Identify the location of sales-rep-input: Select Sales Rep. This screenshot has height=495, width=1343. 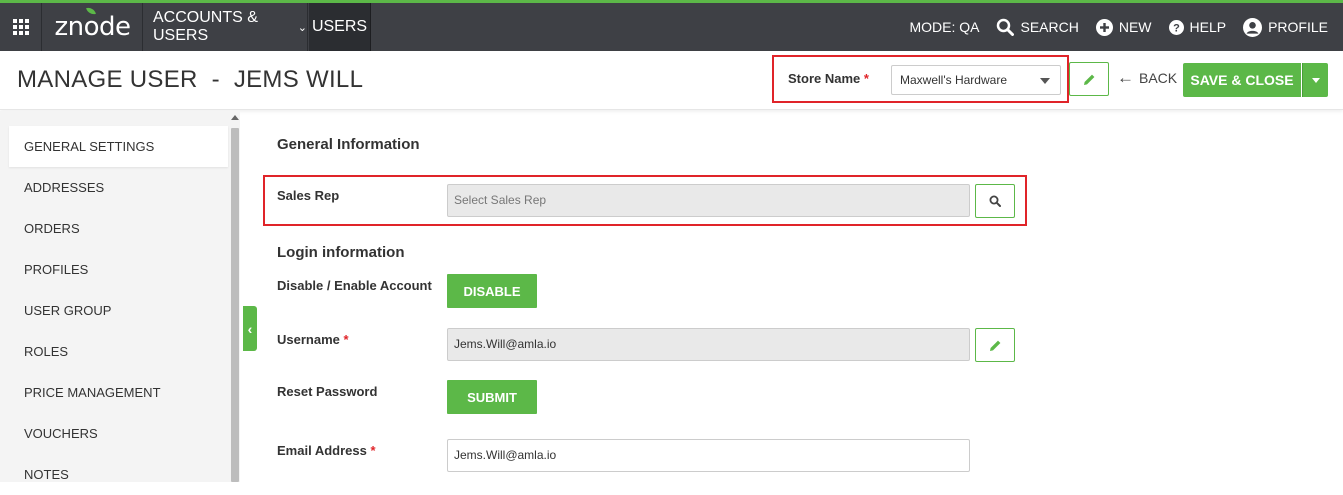
(708, 200).